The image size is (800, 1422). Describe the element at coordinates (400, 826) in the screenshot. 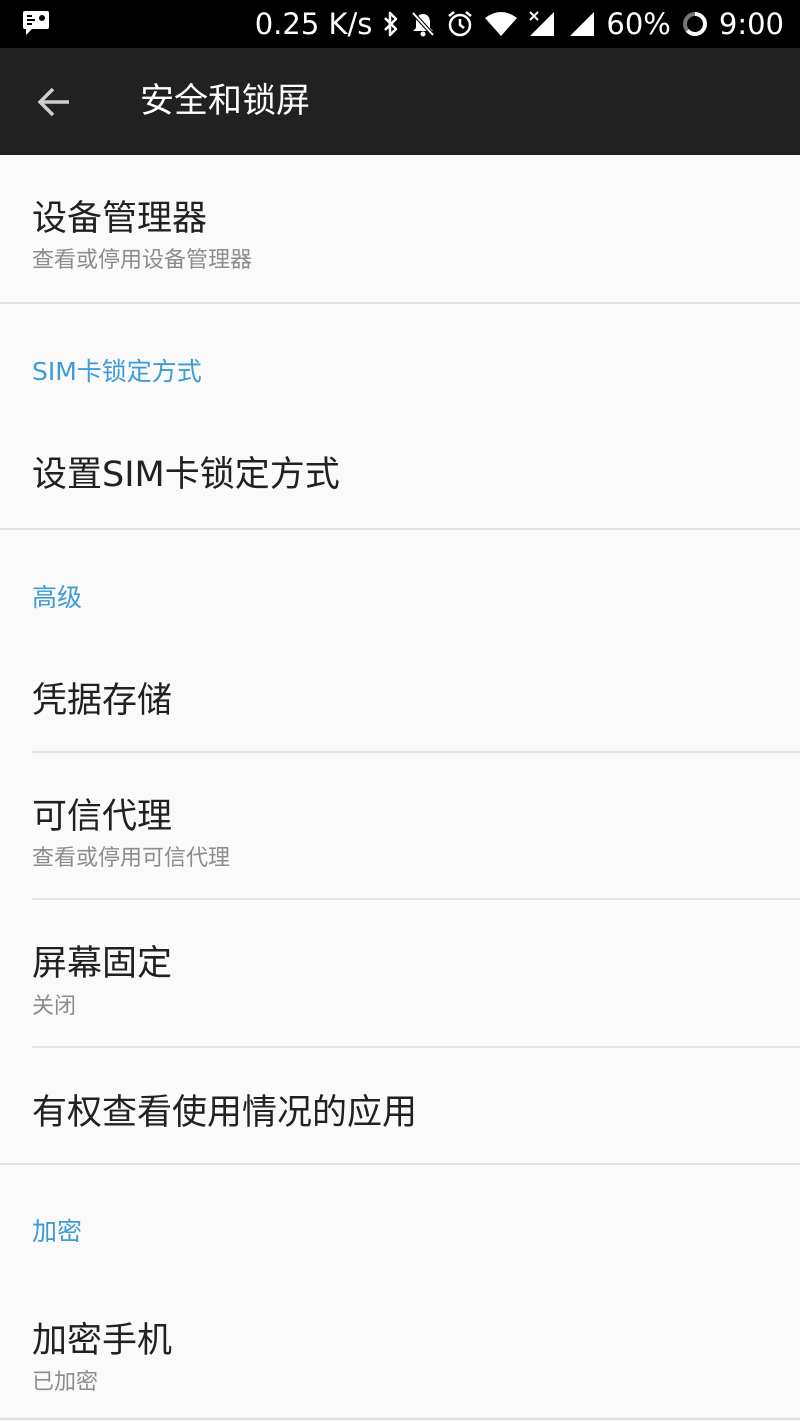

I see `list-item-trust-agents: 可信代理 查看或停用可信代理` at that location.